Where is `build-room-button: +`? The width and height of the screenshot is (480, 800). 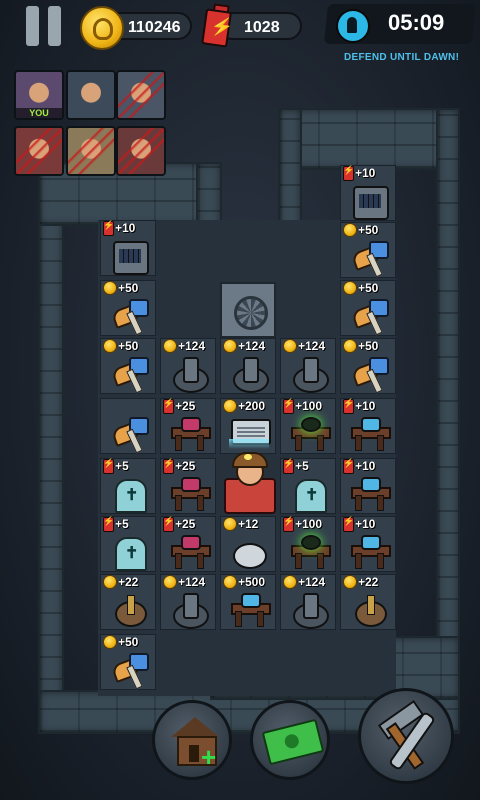 build-room-button: + is located at coordinates (192, 740).